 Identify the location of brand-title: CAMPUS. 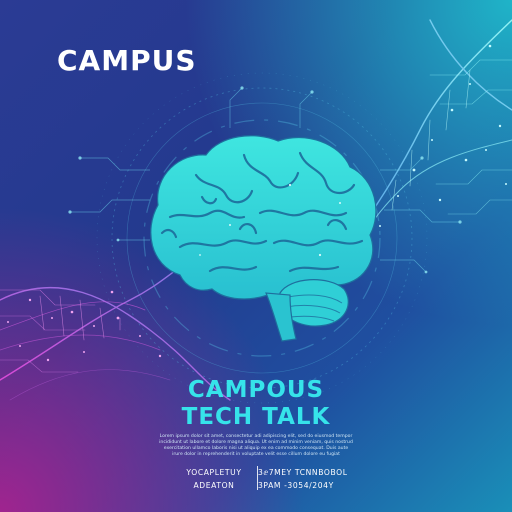
(127, 60).